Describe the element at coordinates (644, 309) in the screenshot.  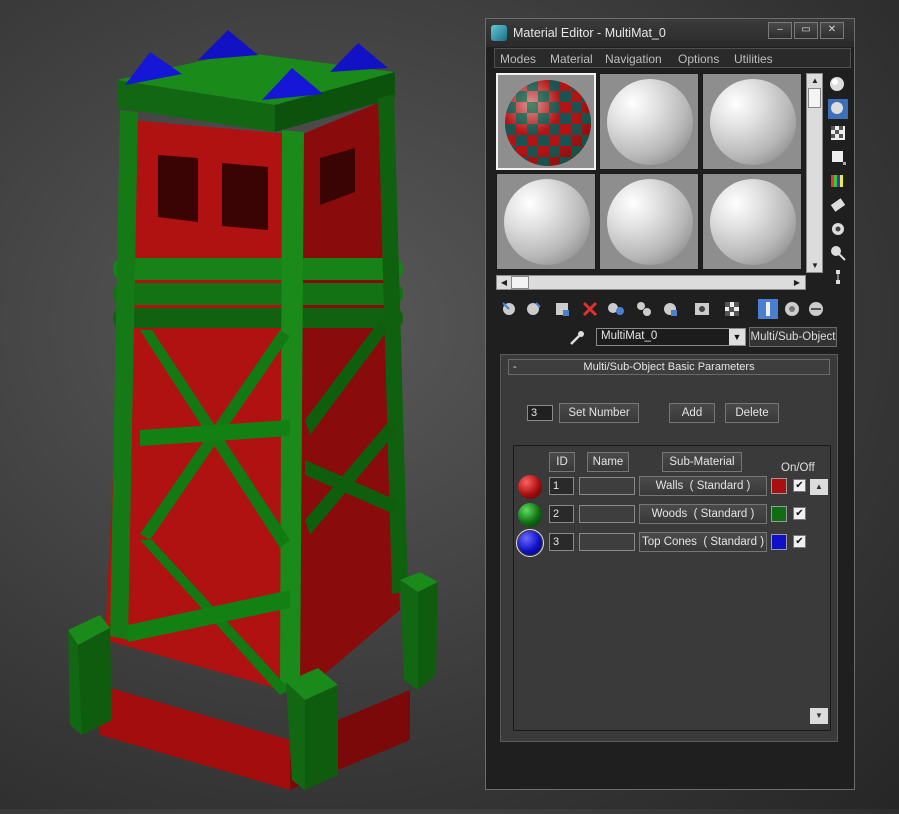
I see `put-to-library-icon` at that location.